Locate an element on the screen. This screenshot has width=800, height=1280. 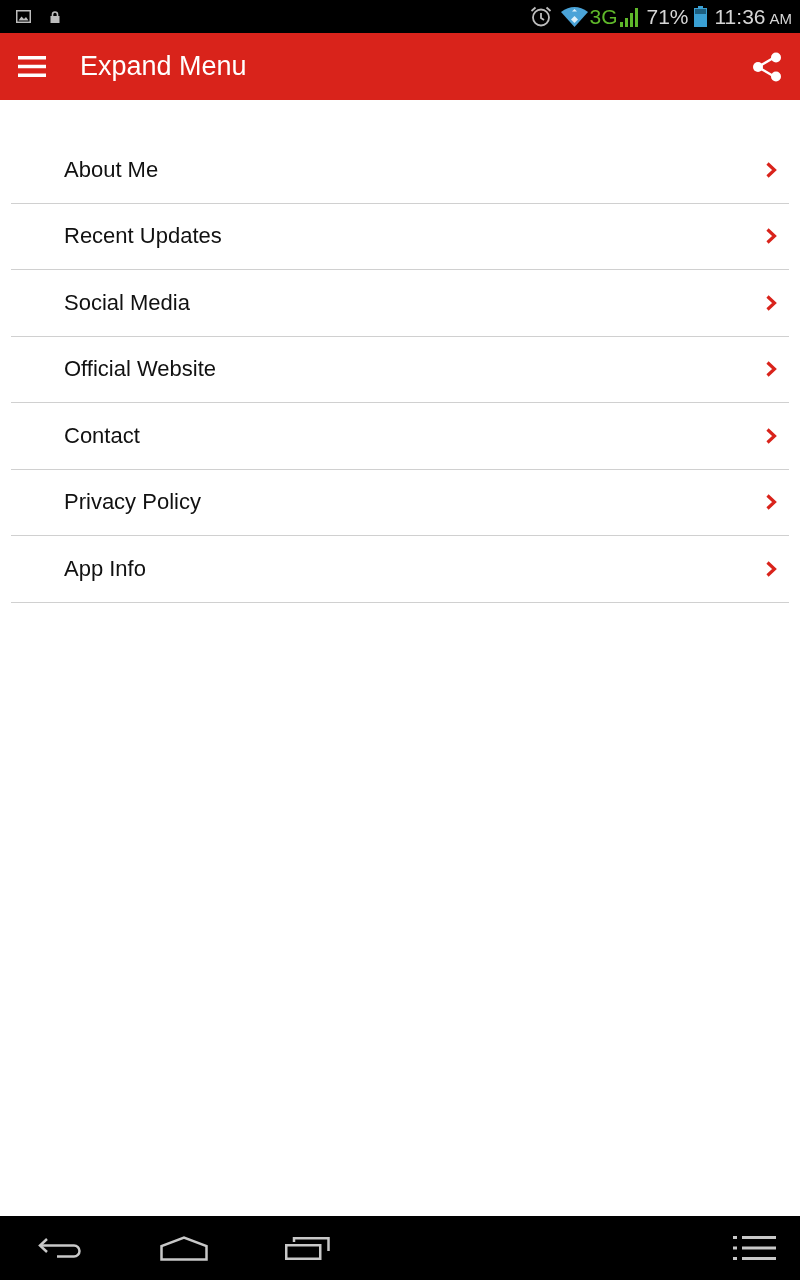
battery-icon is located at coordinates (700, 16).